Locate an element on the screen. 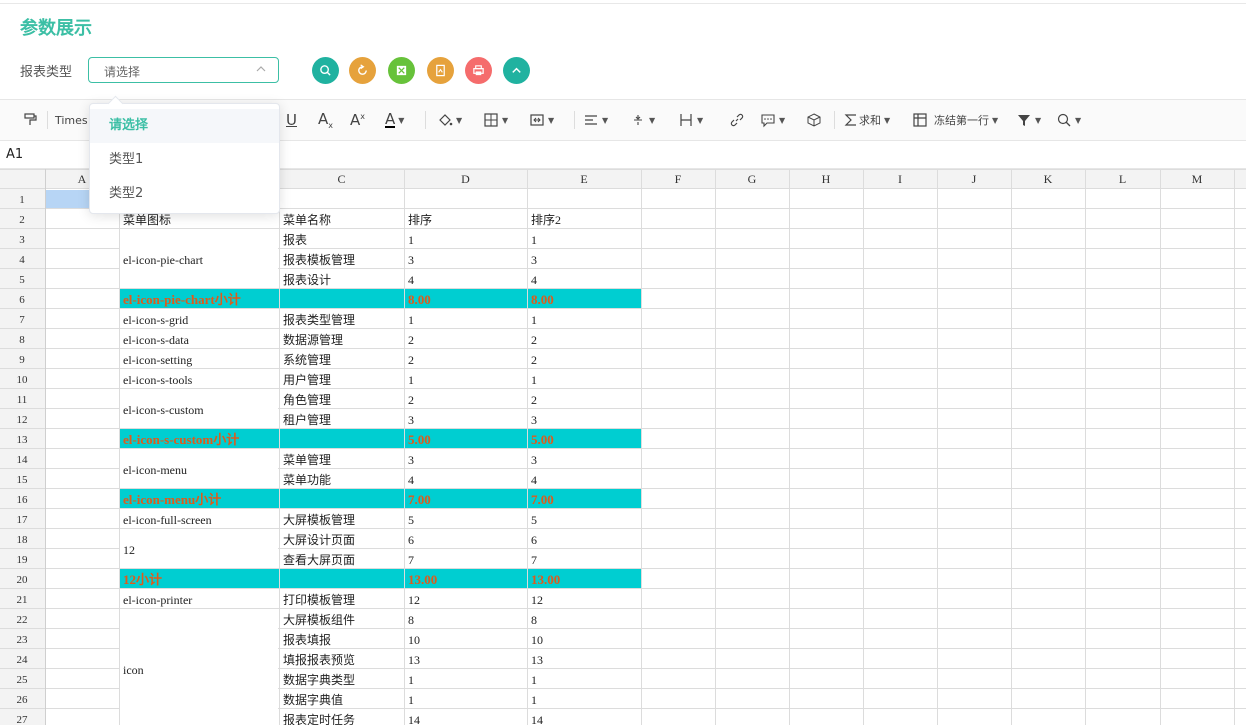 The height and width of the screenshot is (725, 1246). cube-button is located at coordinates (814, 120).